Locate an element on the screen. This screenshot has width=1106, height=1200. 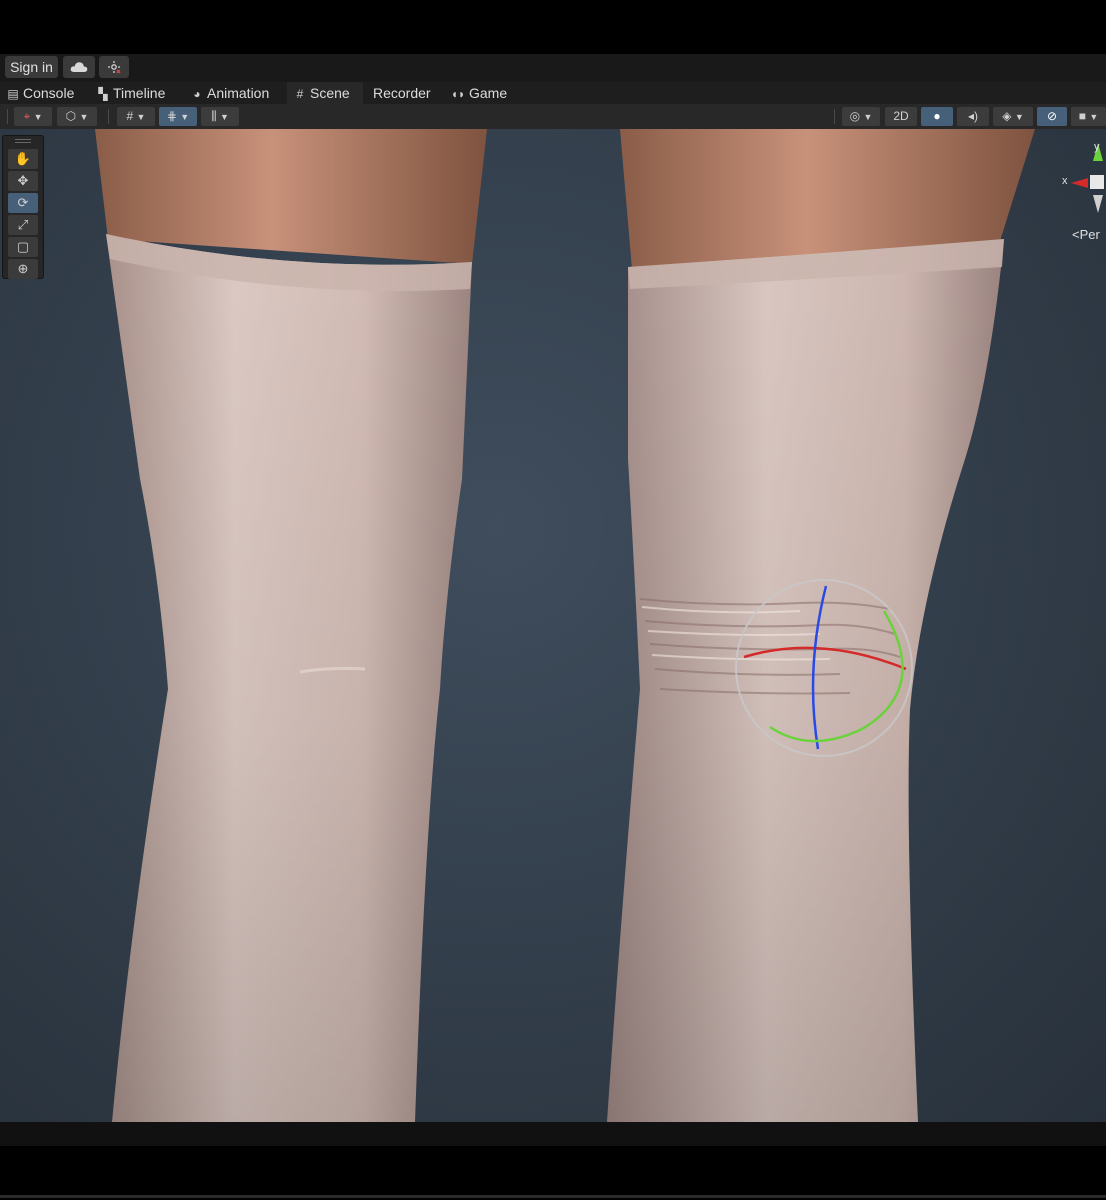
top-letterbox is located at coordinates (553, 27).